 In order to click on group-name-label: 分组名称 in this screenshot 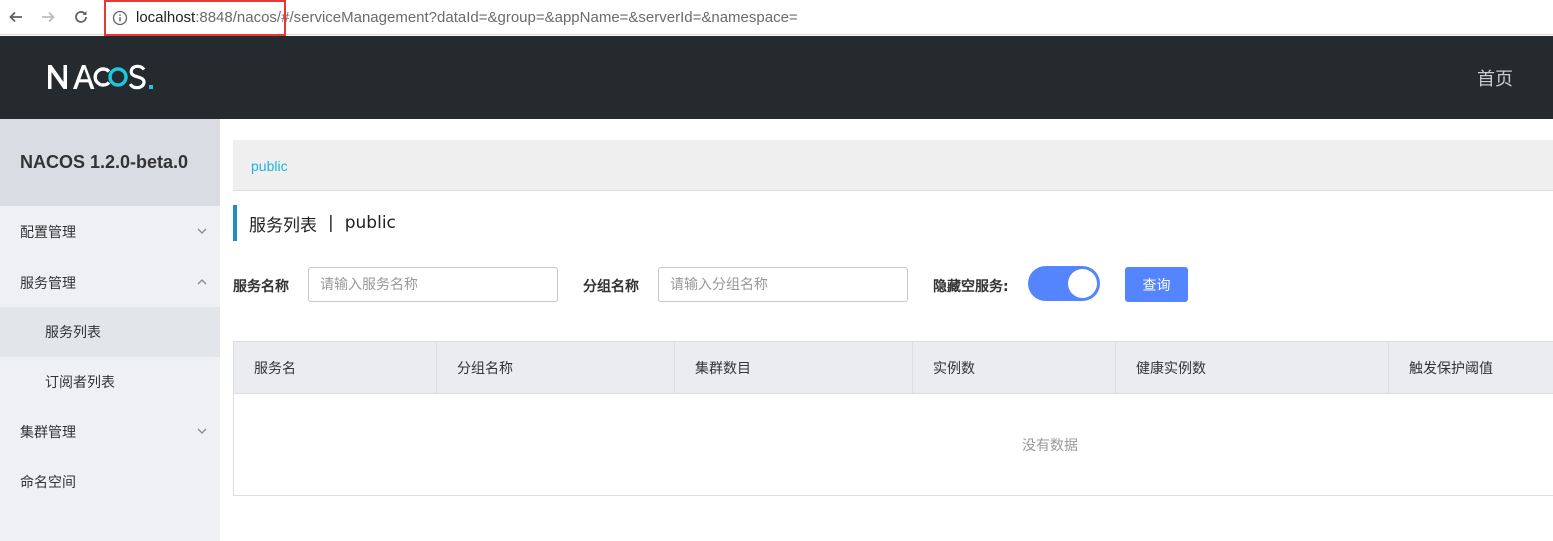, I will do `click(611, 287)`.